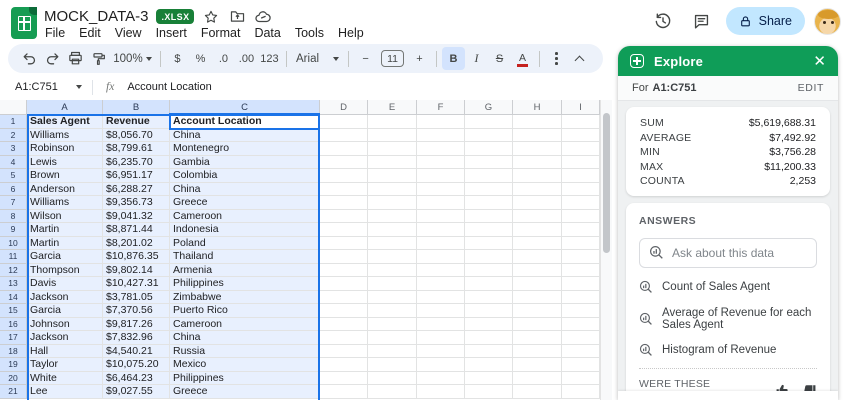  What do you see at coordinates (13, 284) in the screenshot?
I see `row-header-13: 13` at bounding box center [13, 284].